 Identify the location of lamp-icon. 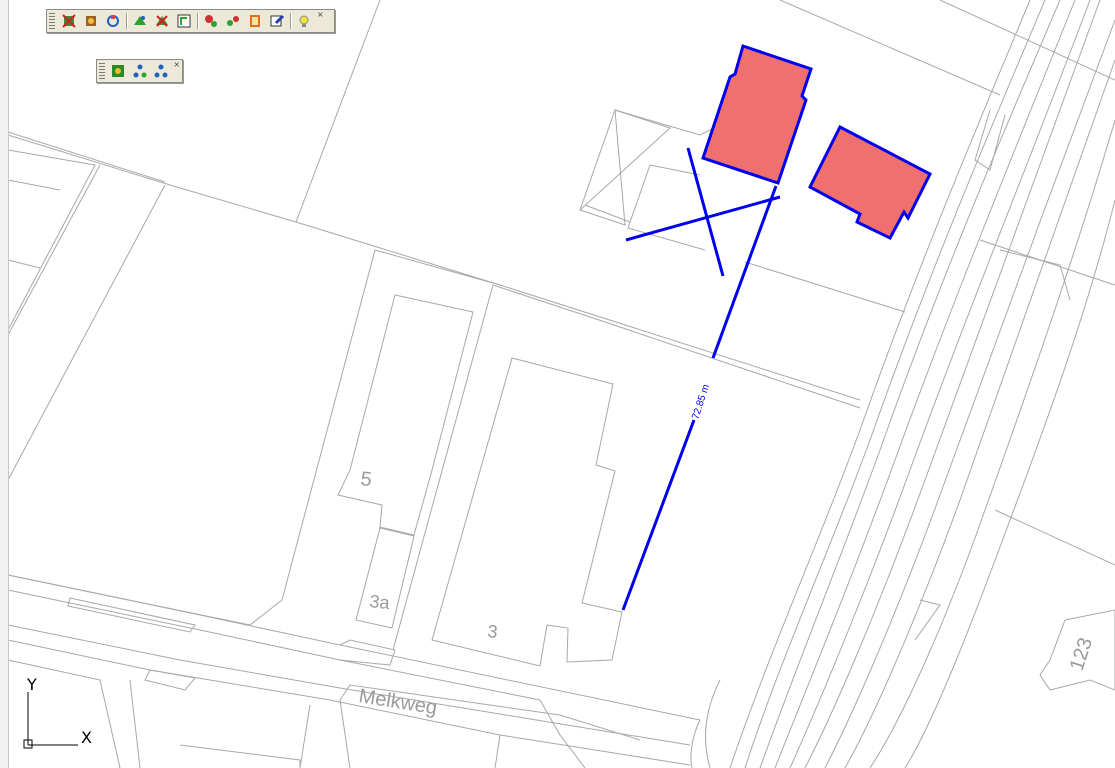
(304, 21).